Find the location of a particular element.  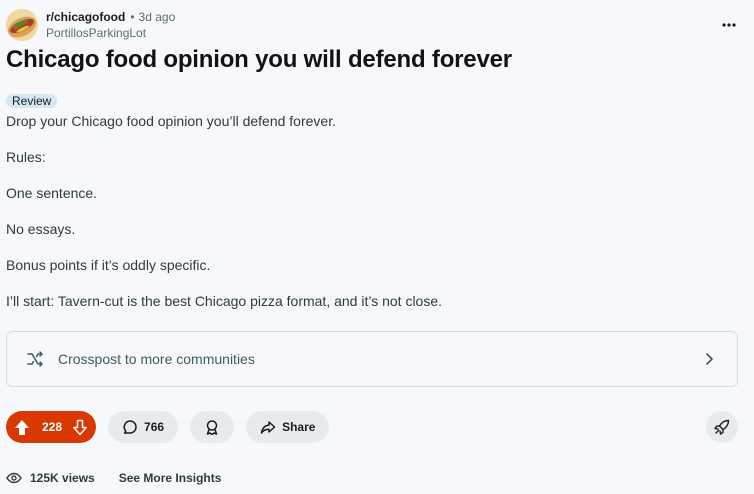

post-time: 3d ago is located at coordinates (157, 17).